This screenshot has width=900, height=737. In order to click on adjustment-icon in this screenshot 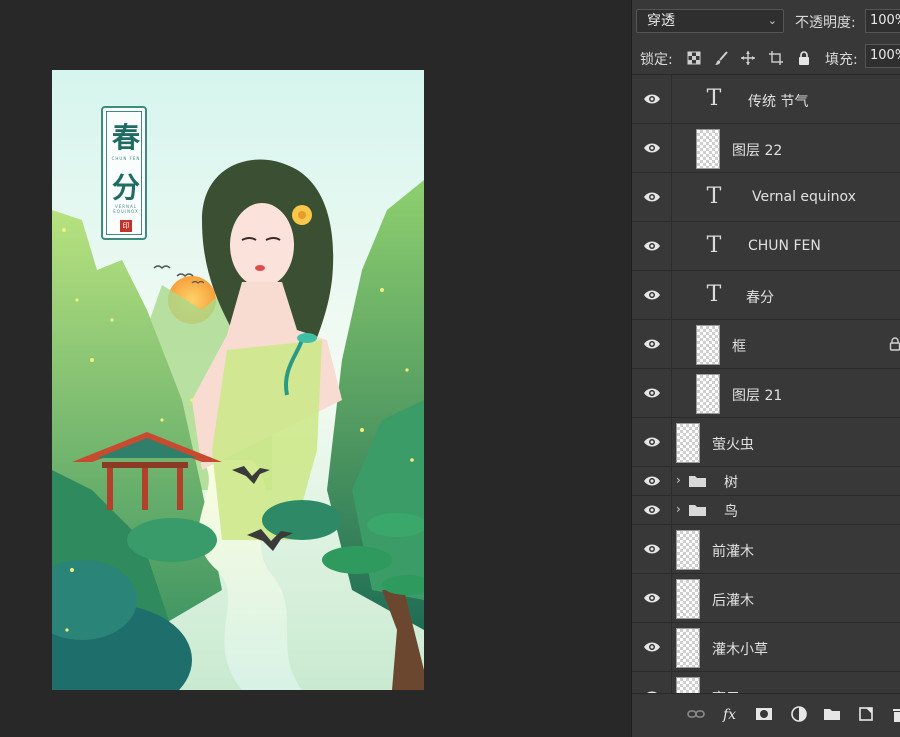, I will do `click(799, 714)`.